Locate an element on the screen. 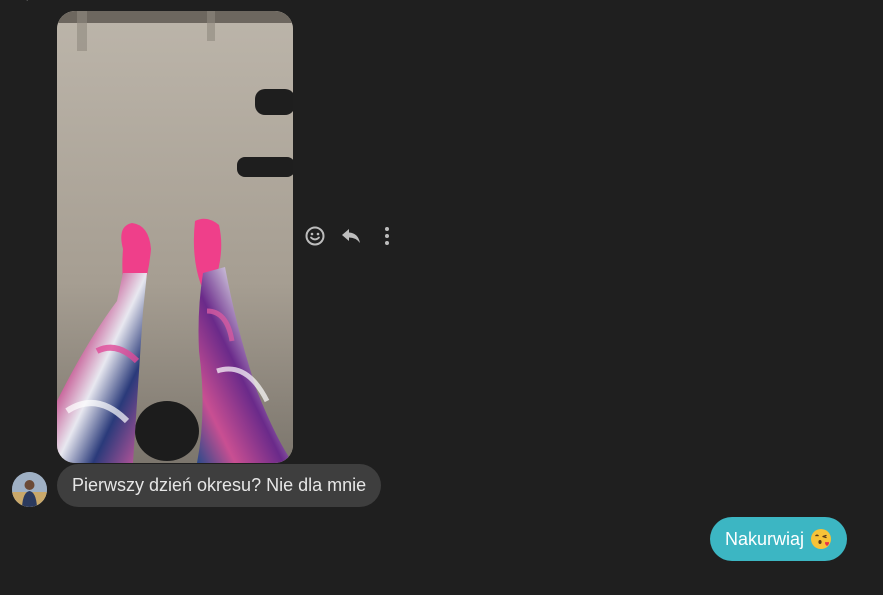 This screenshot has height=595, width=883. incoming-message-bubble: Pierwszy dzień okresu? Nie dla mnie is located at coordinates (219, 485).